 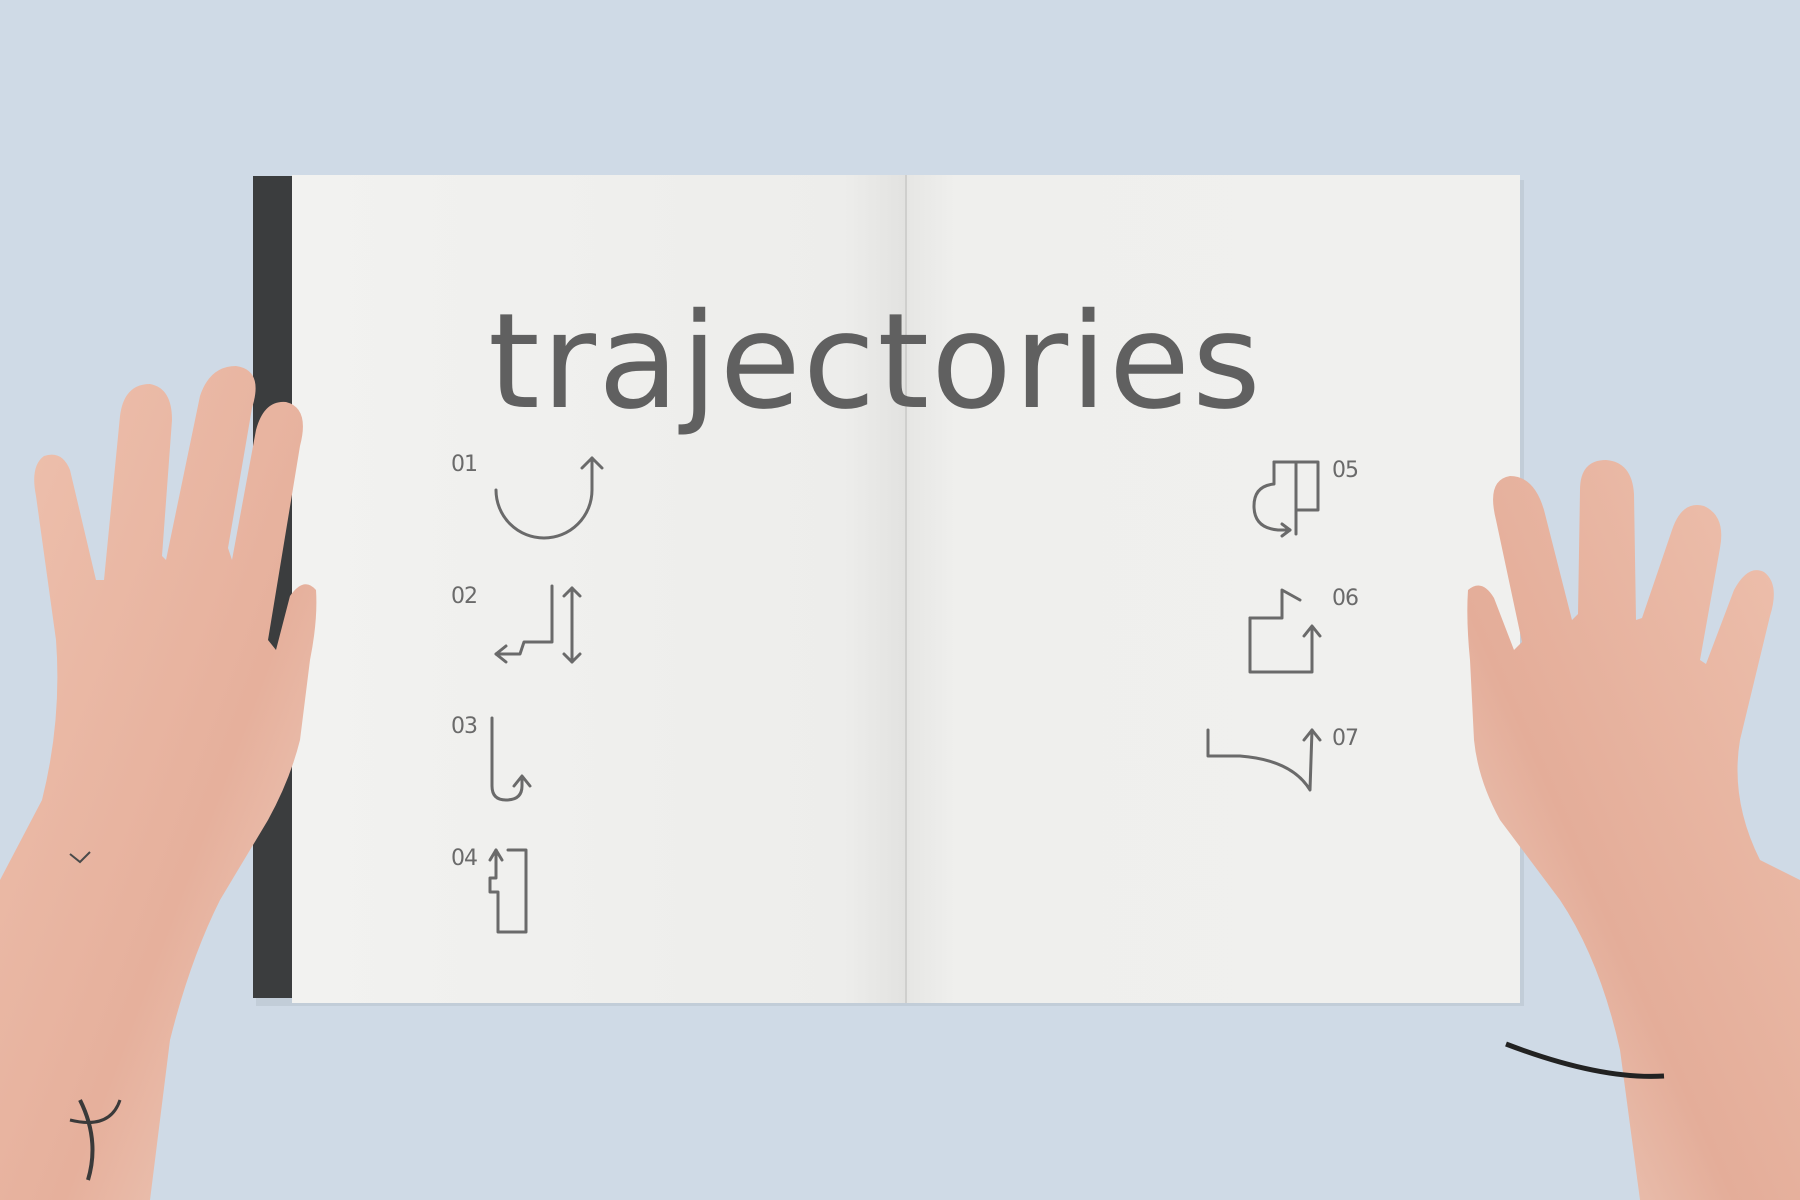 What do you see at coordinates (1345, 470) in the screenshot?
I see `item-number-05: 05` at bounding box center [1345, 470].